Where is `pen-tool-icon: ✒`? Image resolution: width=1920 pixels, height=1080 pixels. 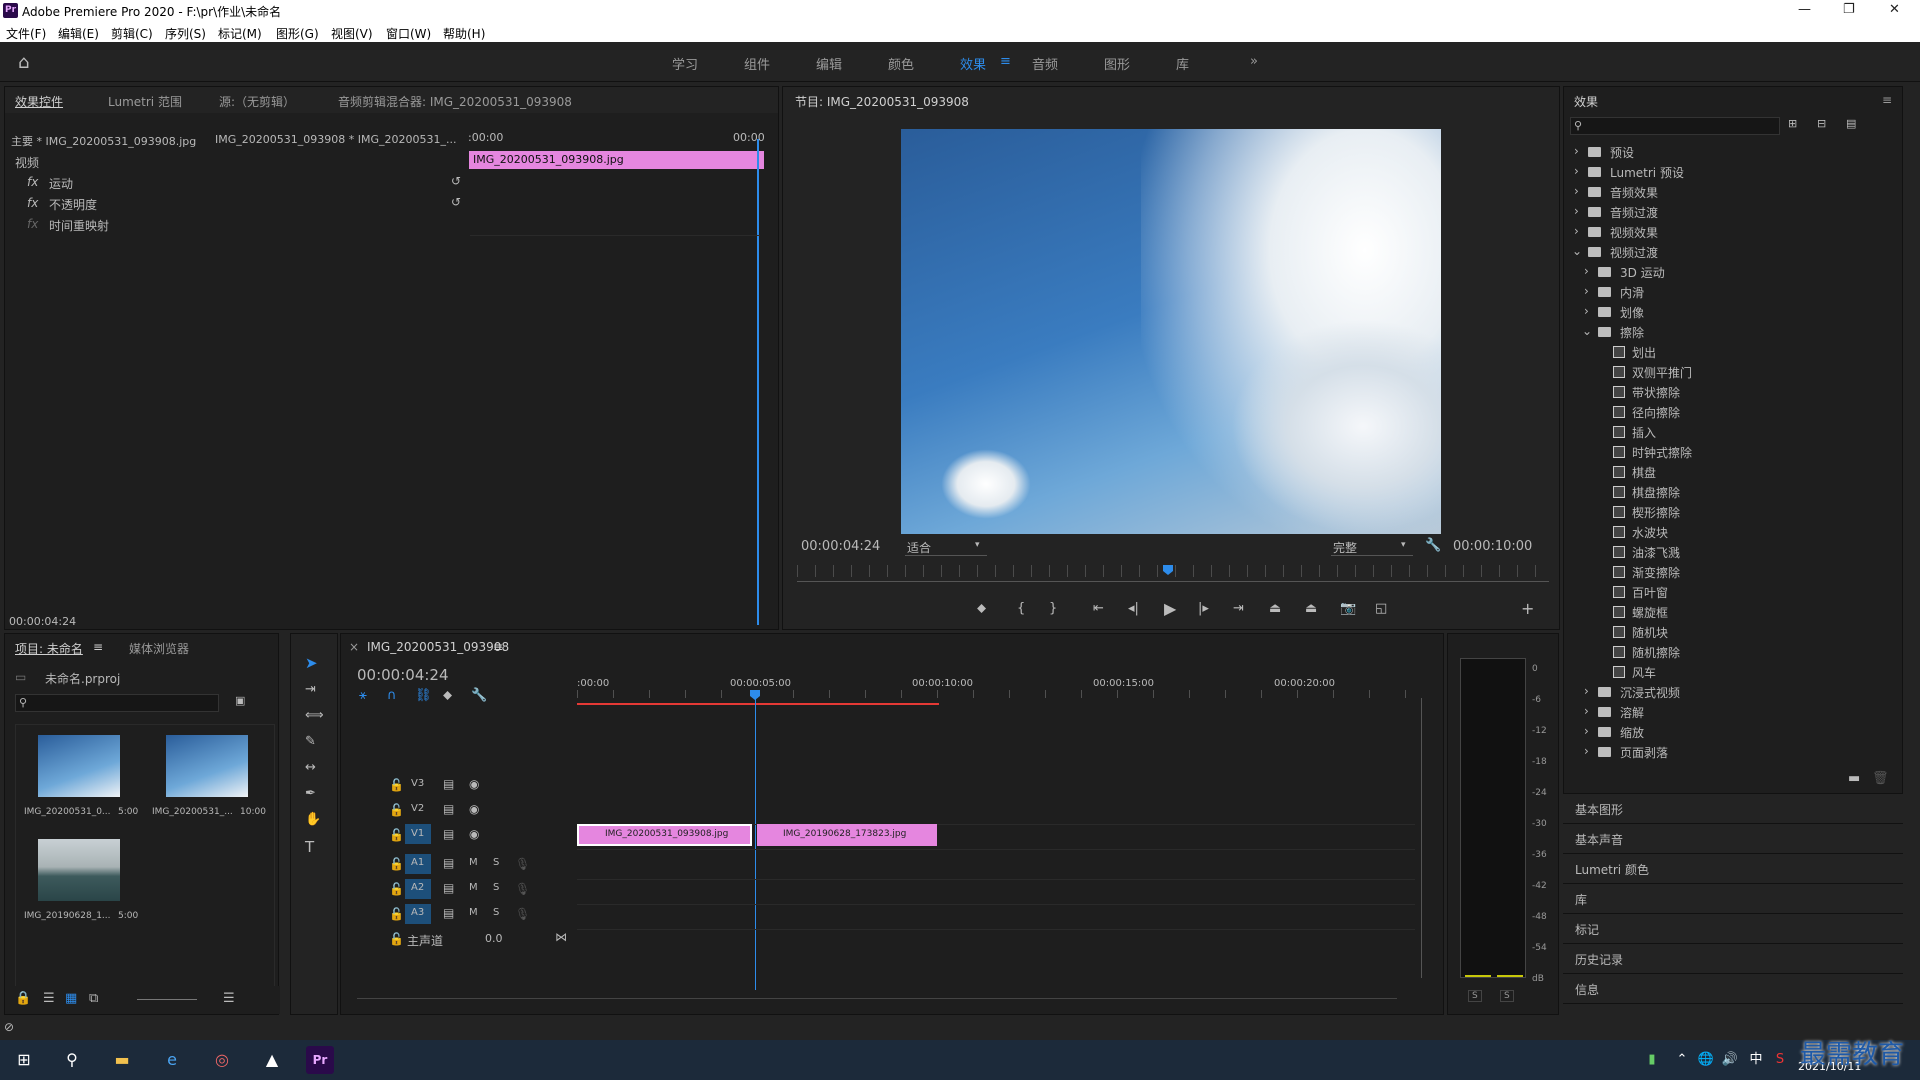 pen-tool-icon: ✒ is located at coordinates (310, 793).